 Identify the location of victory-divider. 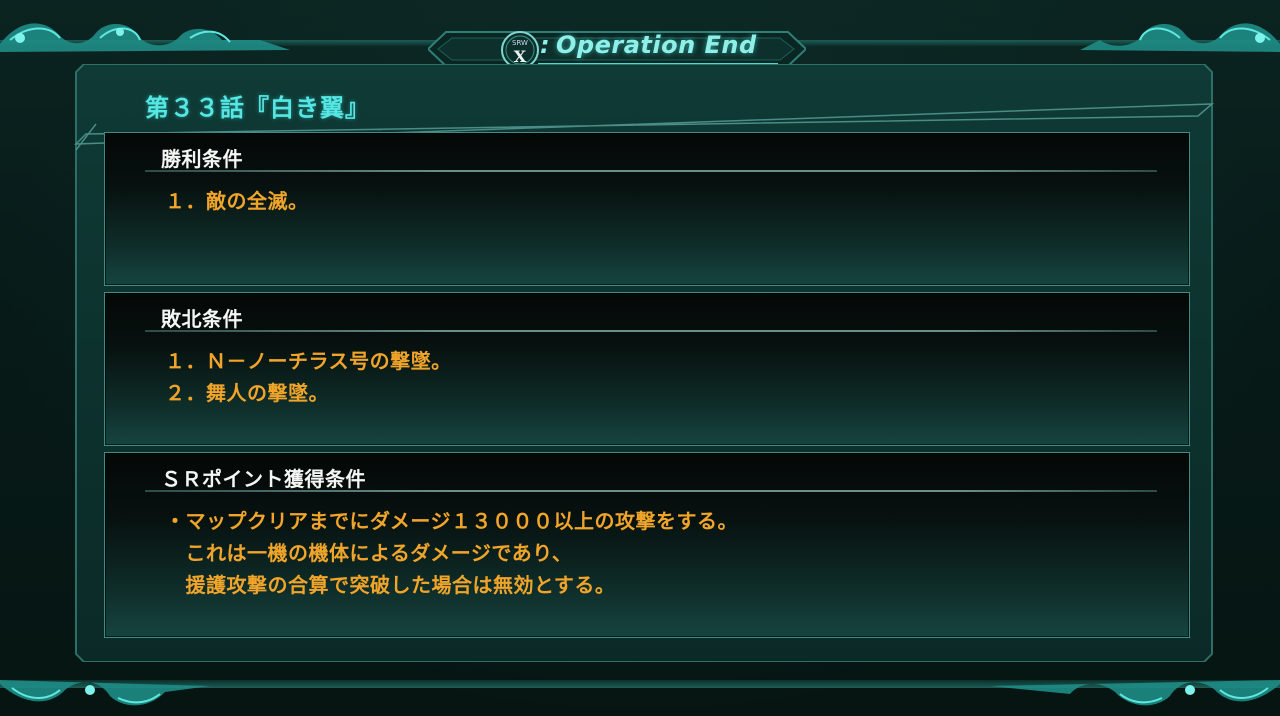
(651, 171).